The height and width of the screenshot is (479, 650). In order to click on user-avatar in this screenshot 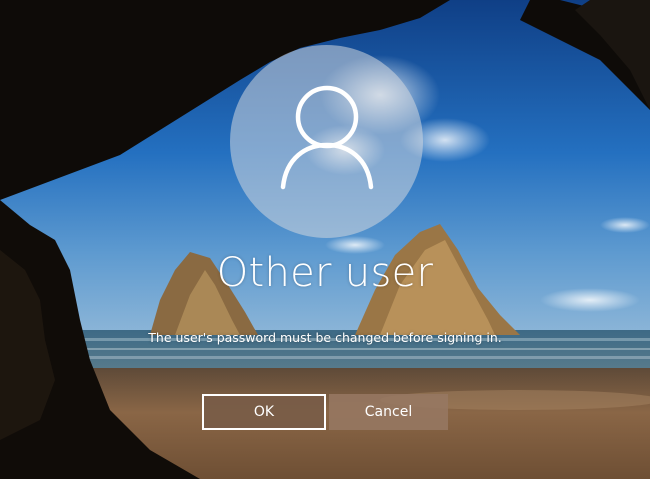, I will do `click(326, 141)`.